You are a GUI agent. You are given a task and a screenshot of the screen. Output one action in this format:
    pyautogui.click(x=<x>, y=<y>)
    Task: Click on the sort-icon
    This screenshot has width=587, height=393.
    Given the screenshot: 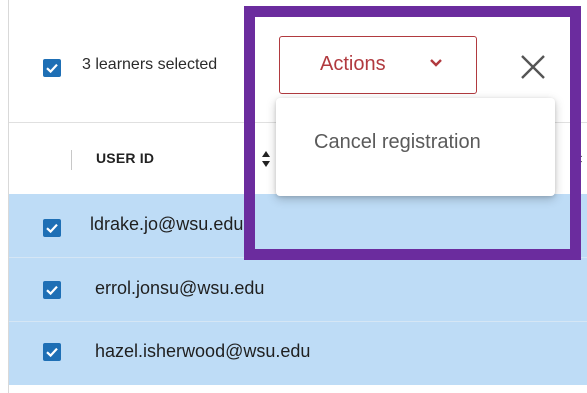 What is the action you would take?
    pyautogui.click(x=266, y=159)
    